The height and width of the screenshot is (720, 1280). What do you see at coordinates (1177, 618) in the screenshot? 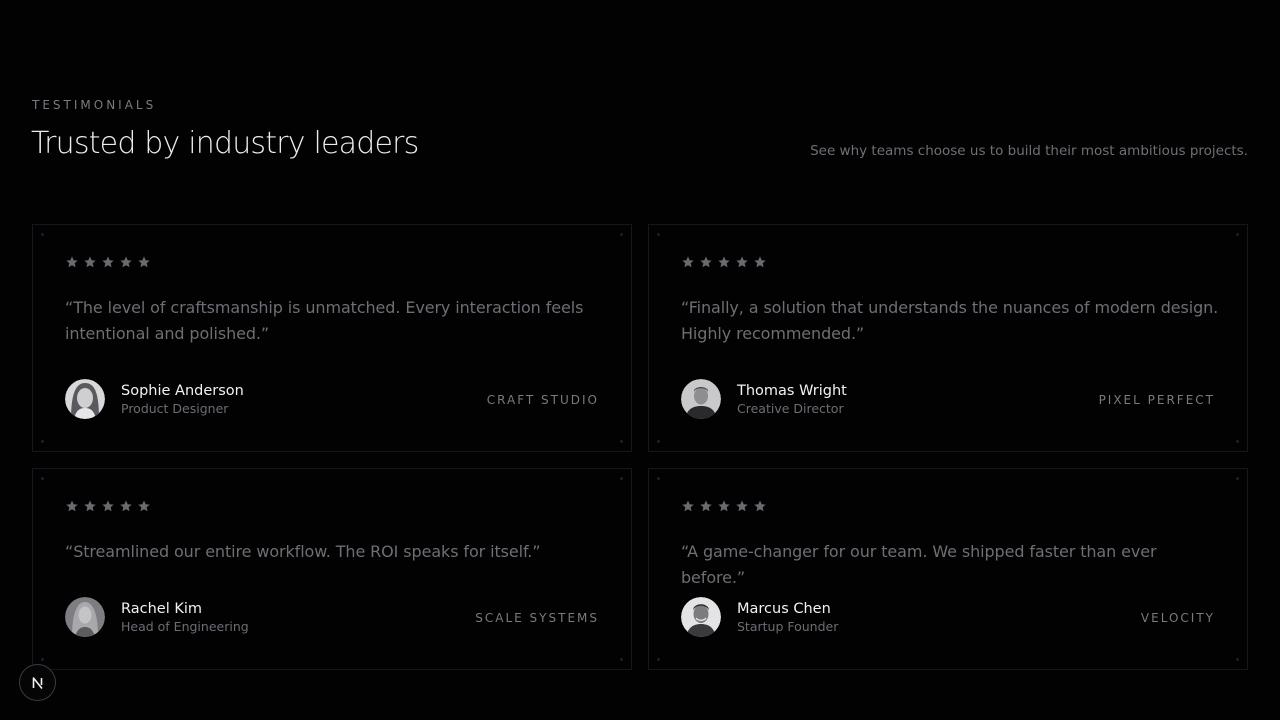
I see `company-name: VELOCITY` at bounding box center [1177, 618].